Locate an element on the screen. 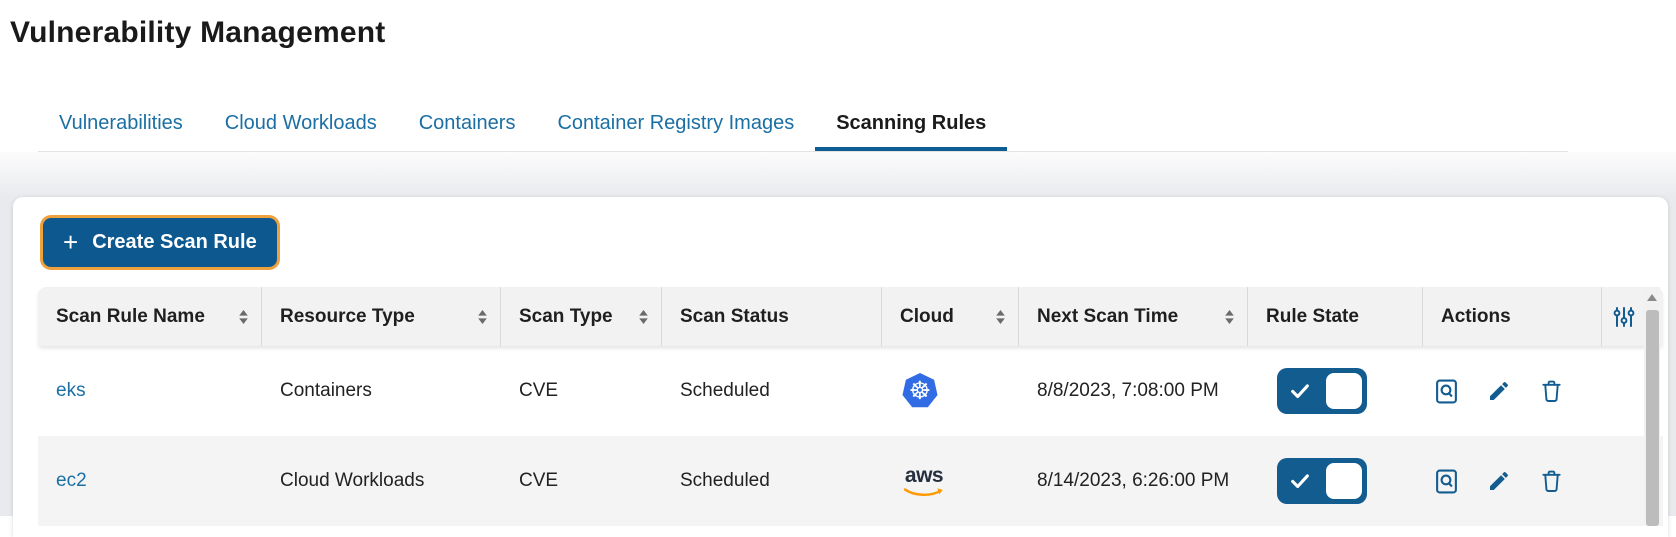 The width and height of the screenshot is (1676, 537). column-header-scan-type: Scan Type is located at coordinates (581, 316).